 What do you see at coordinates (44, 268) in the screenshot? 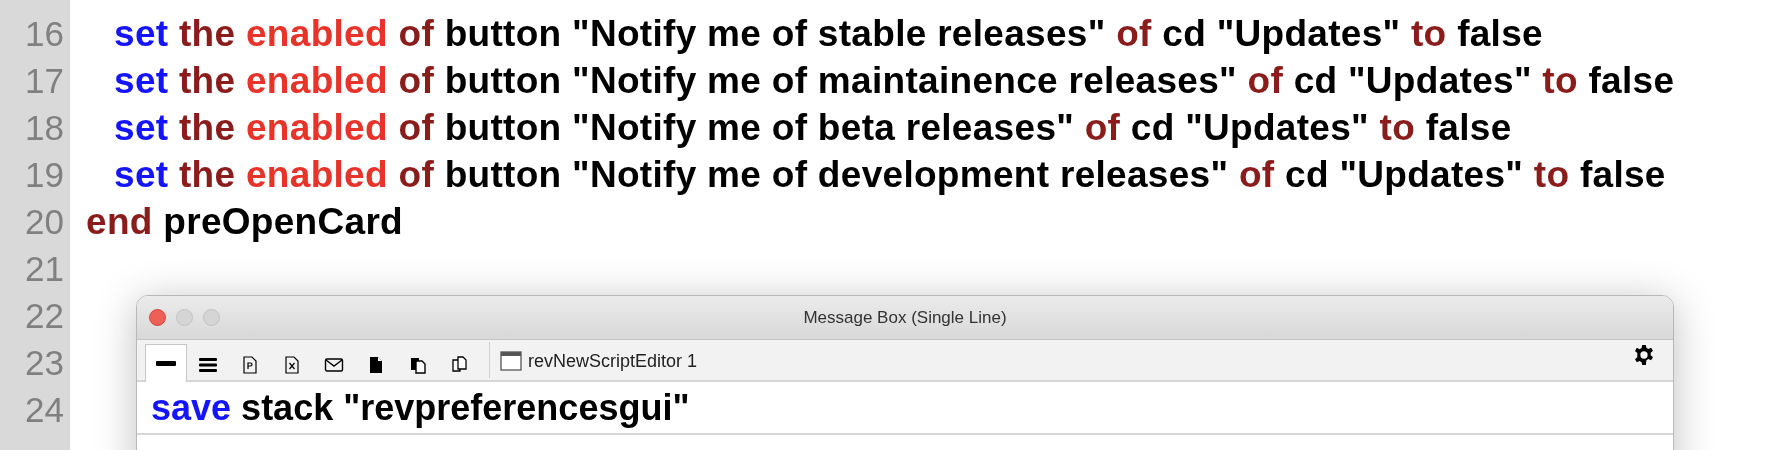
I see `line-number: 21` at bounding box center [44, 268].